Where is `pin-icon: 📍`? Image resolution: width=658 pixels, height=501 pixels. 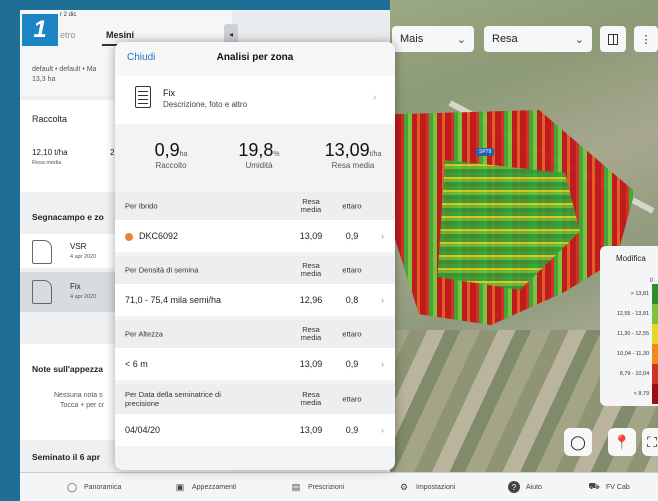
pin-icon: 📍 is located at coordinates (622, 441).